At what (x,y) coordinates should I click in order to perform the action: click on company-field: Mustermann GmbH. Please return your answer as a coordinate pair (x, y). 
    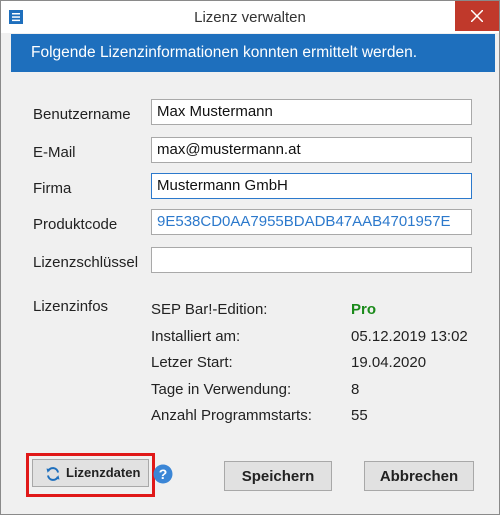
    Looking at the image, I should click on (311, 186).